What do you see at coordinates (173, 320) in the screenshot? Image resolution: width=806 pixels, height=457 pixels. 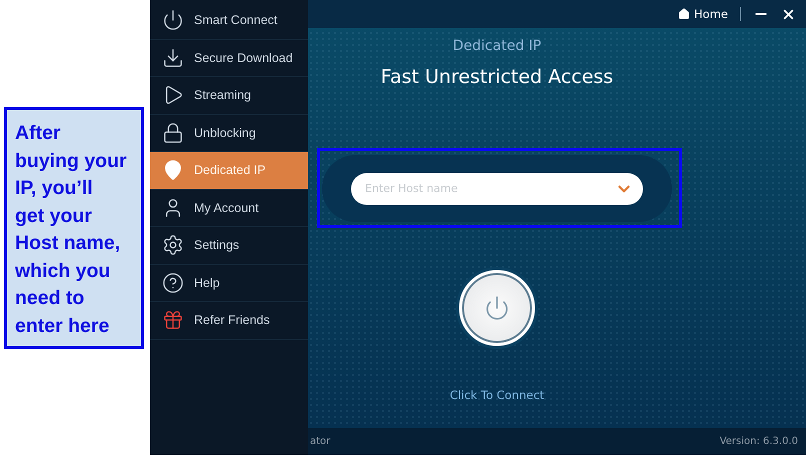 I see `gift-icon` at bounding box center [173, 320].